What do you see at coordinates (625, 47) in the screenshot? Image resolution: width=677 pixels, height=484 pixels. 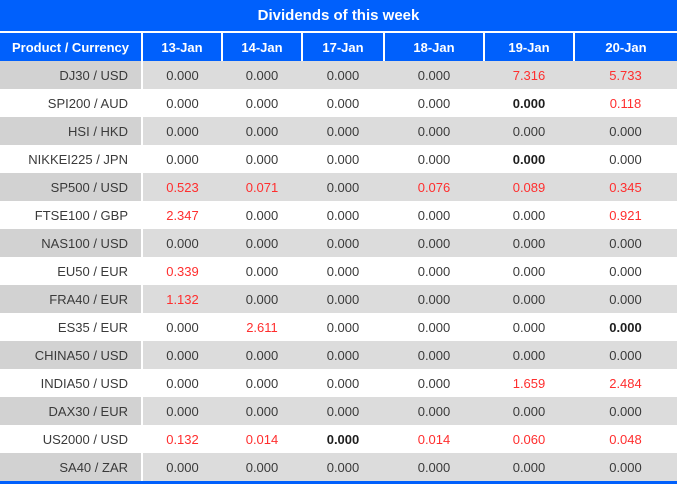 I see `column-header-date: 20-Jan` at bounding box center [625, 47].